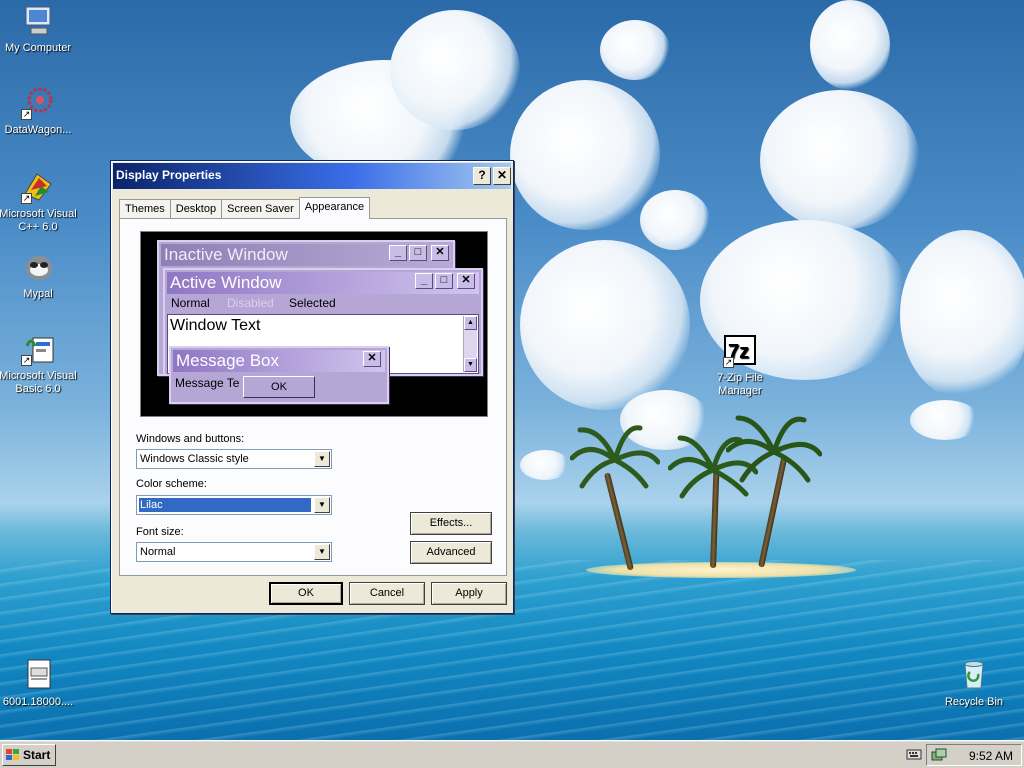 This screenshot has height=768, width=1024. What do you see at coordinates (482, 176) in the screenshot?
I see `help-button: ?` at bounding box center [482, 176].